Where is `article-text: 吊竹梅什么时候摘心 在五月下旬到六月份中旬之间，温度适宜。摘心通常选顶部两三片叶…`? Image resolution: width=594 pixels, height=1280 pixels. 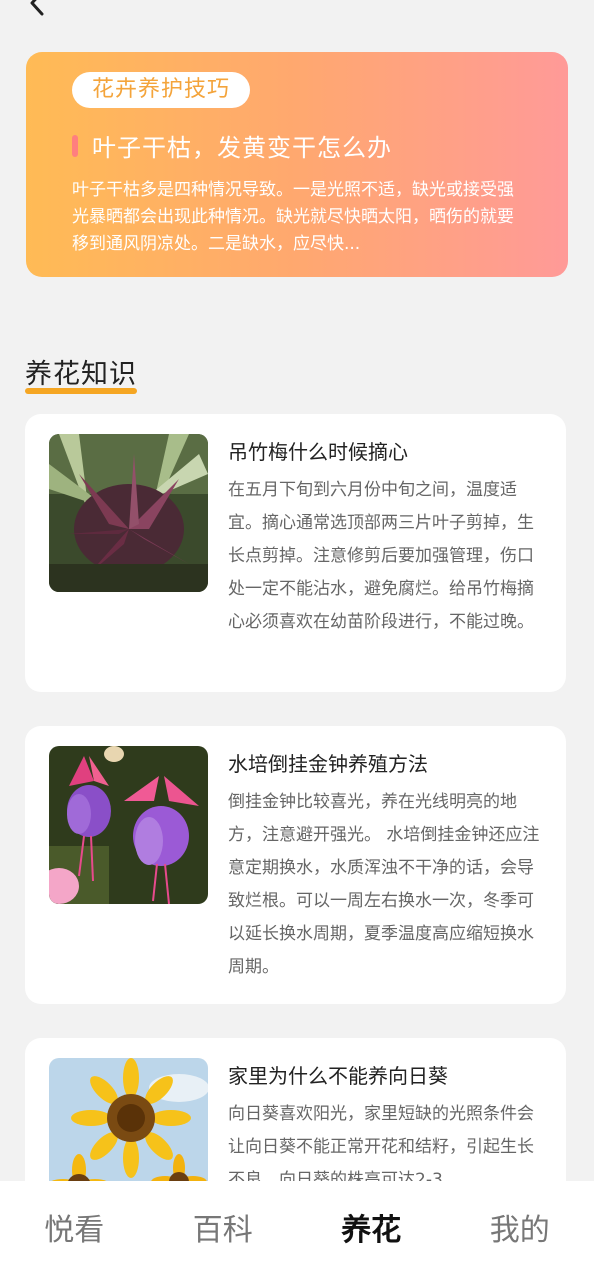
article-text: 吊竹梅什么时候摘心 在五月下旬到六月份中旬之间，温度适宜。摘心通常选顶部两三片叶… is located at coordinates (385, 553).